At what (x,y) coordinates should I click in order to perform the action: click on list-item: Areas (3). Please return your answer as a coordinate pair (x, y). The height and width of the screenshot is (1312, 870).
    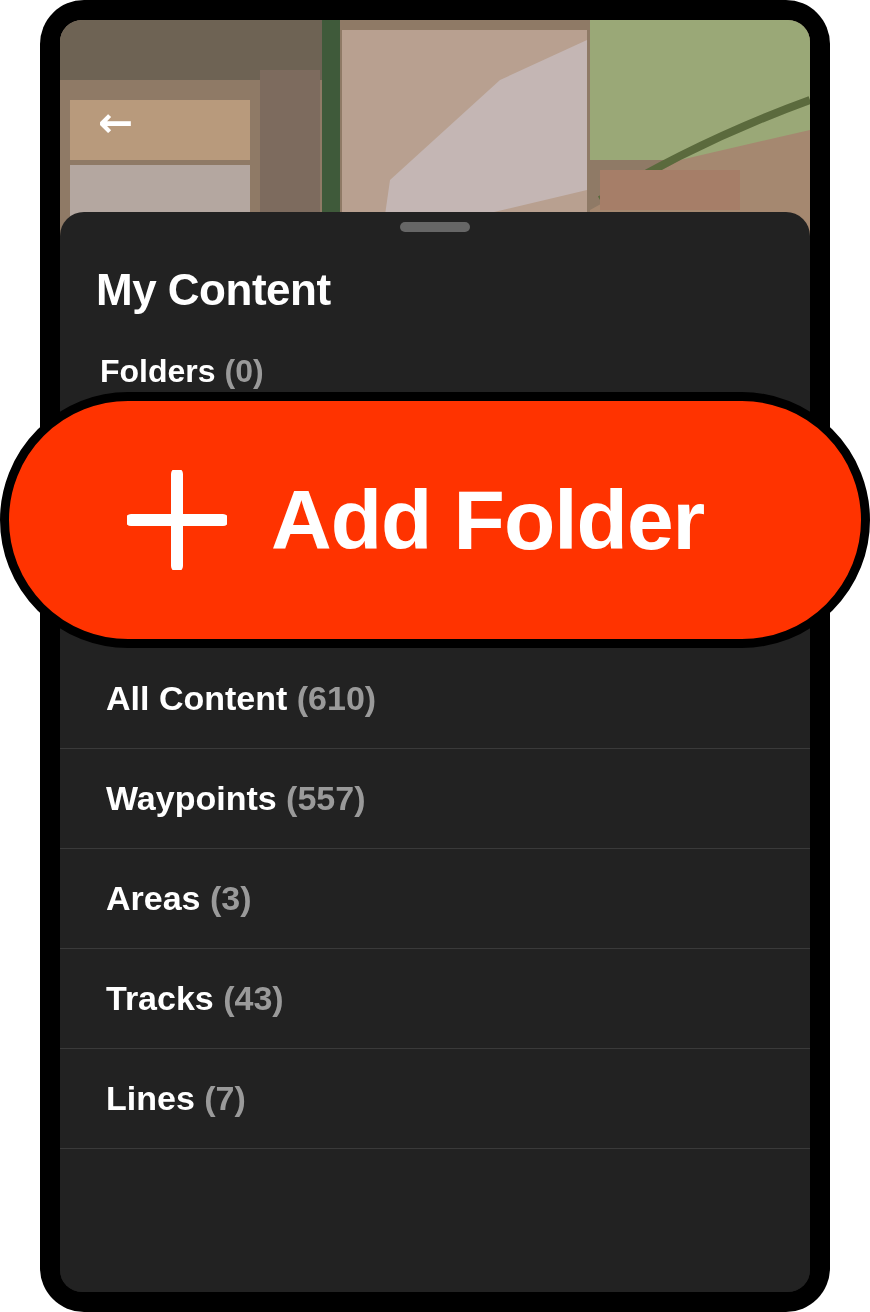
    Looking at the image, I should click on (435, 899).